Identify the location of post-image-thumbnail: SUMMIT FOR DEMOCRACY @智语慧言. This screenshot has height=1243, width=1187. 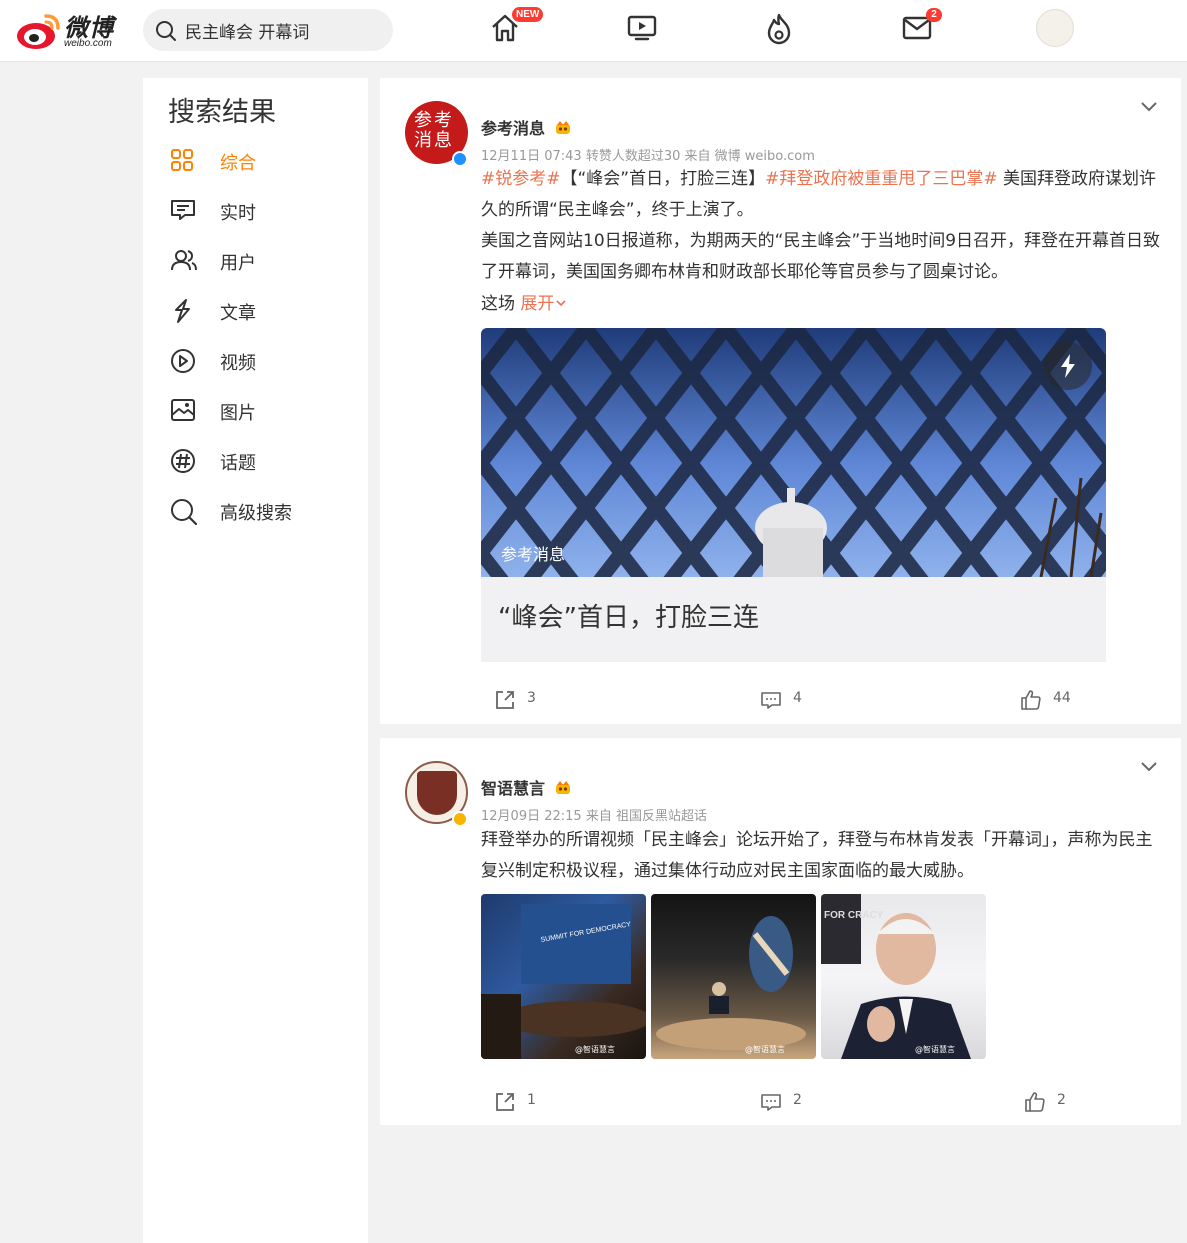
(563, 976).